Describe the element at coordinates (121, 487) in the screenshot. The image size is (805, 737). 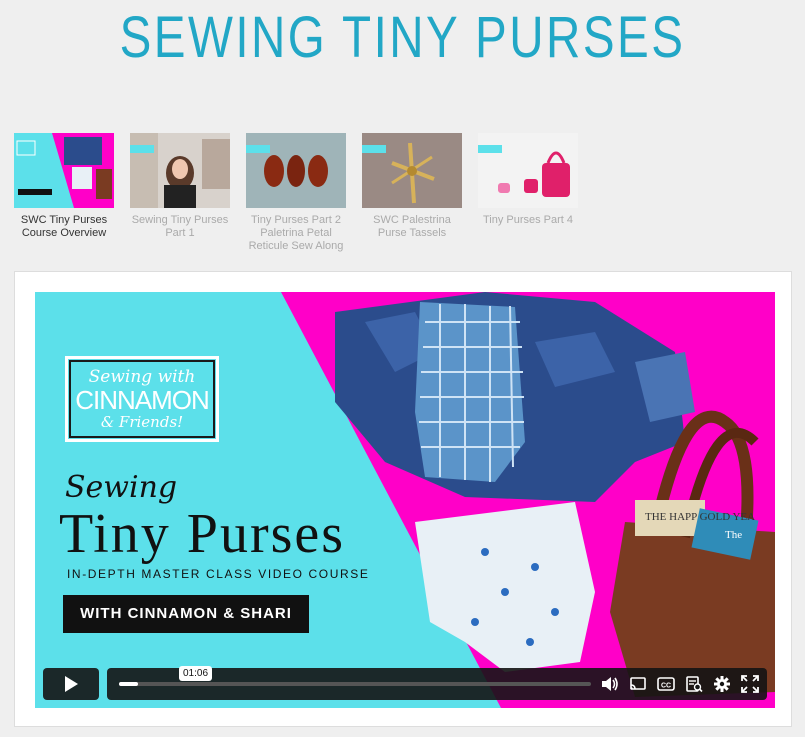
I see `poster-script-word: Sewing` at that location.